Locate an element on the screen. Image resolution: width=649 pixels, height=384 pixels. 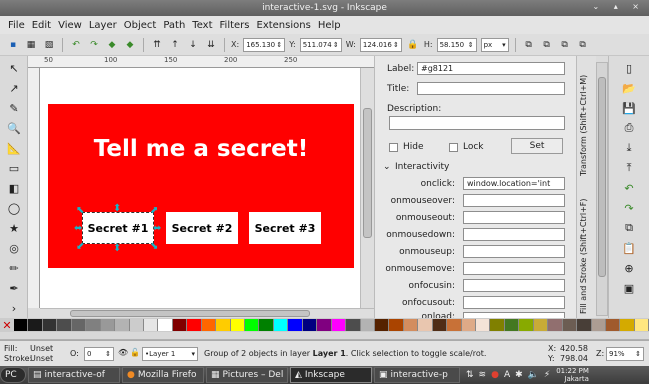
opacity-field: 0 ⇕ is located at coordinates (99, 354).